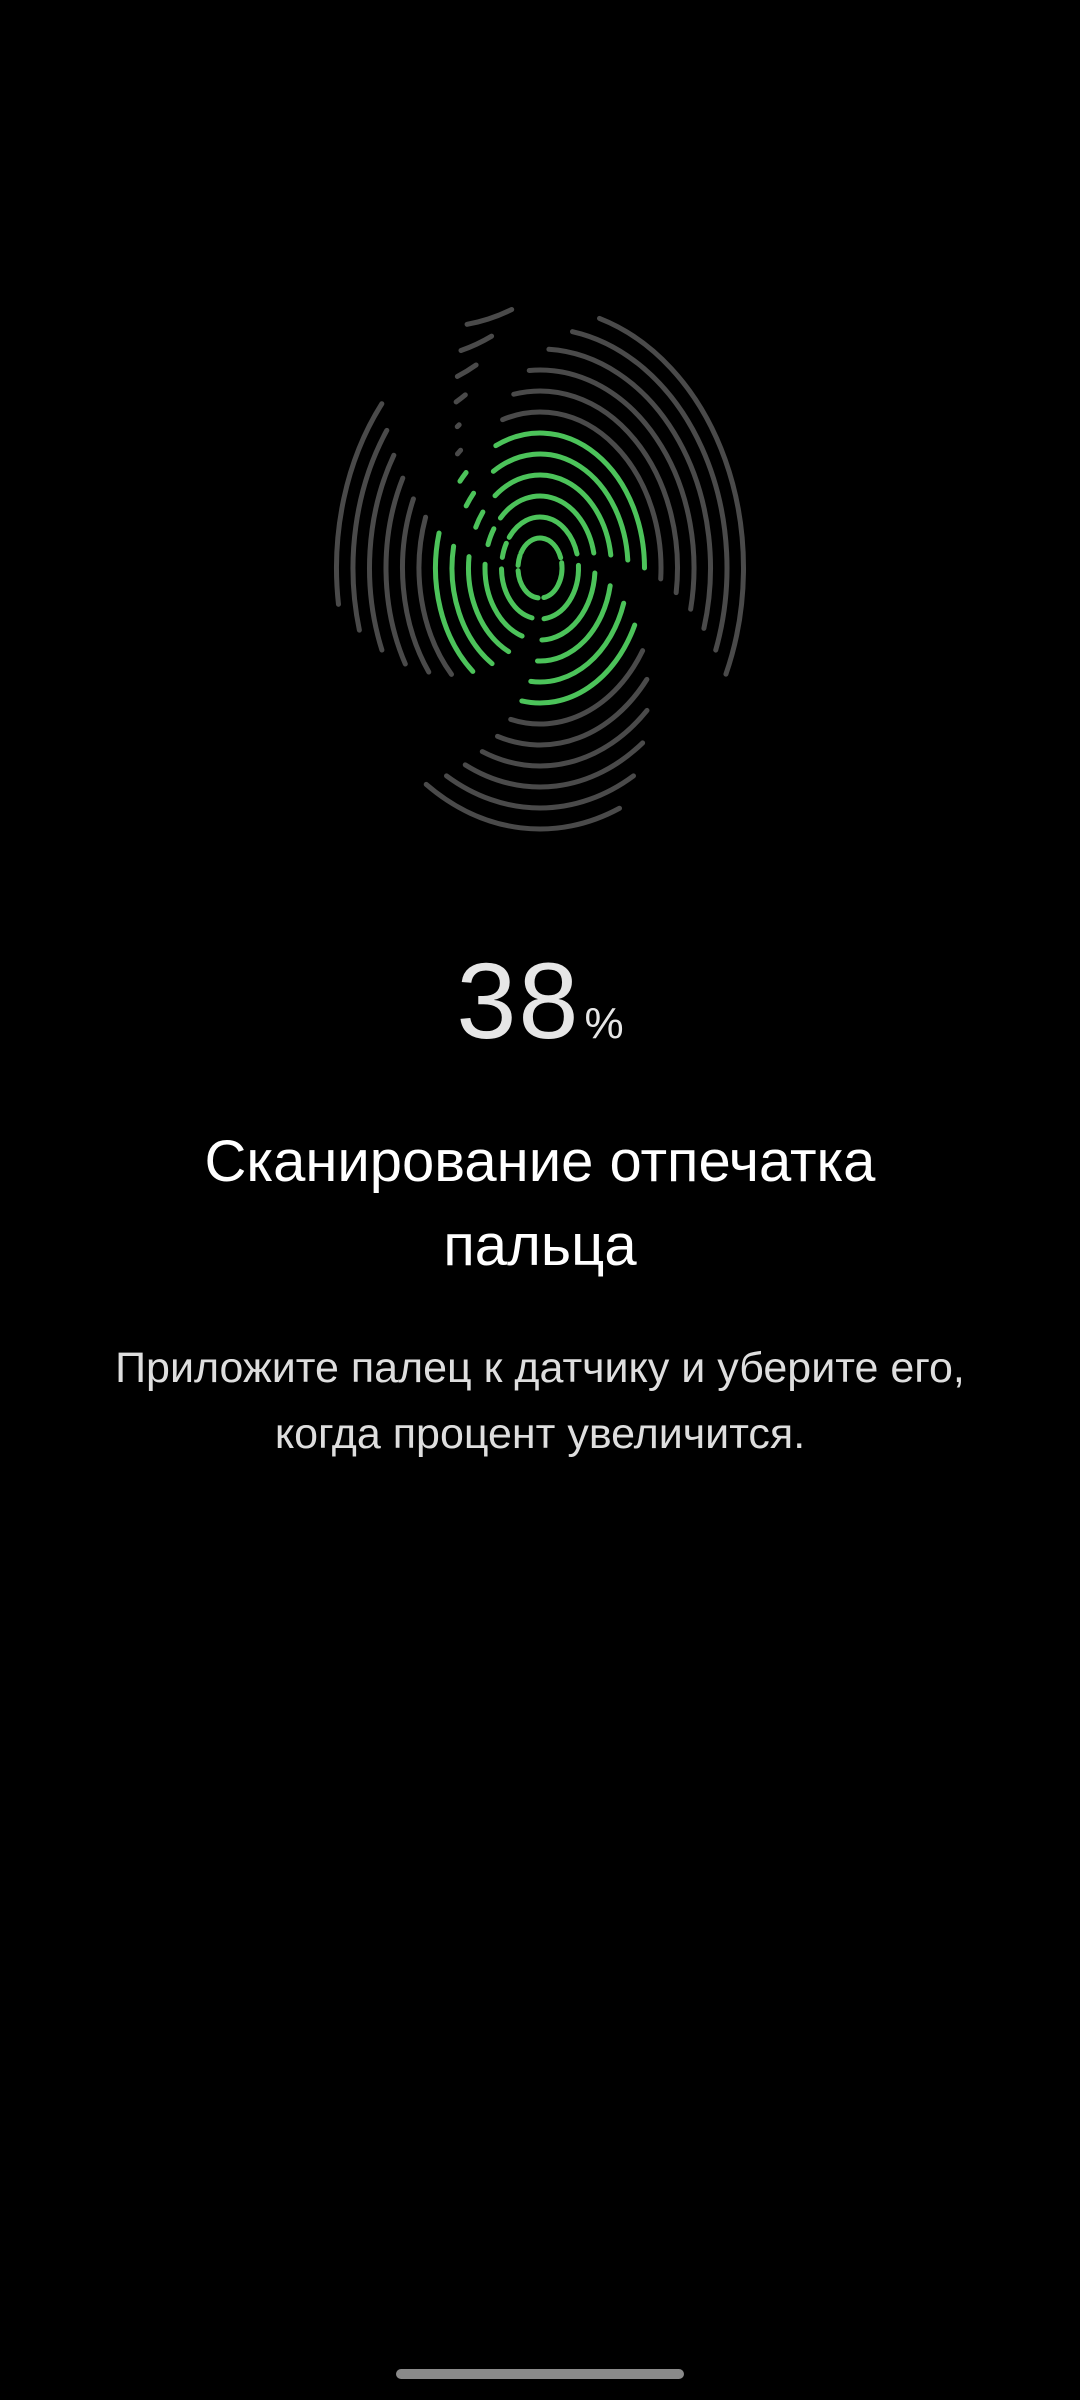  Describe the element at coordinates (518, 1000) in the screenshot. I see `progress-value: 38` at that location.